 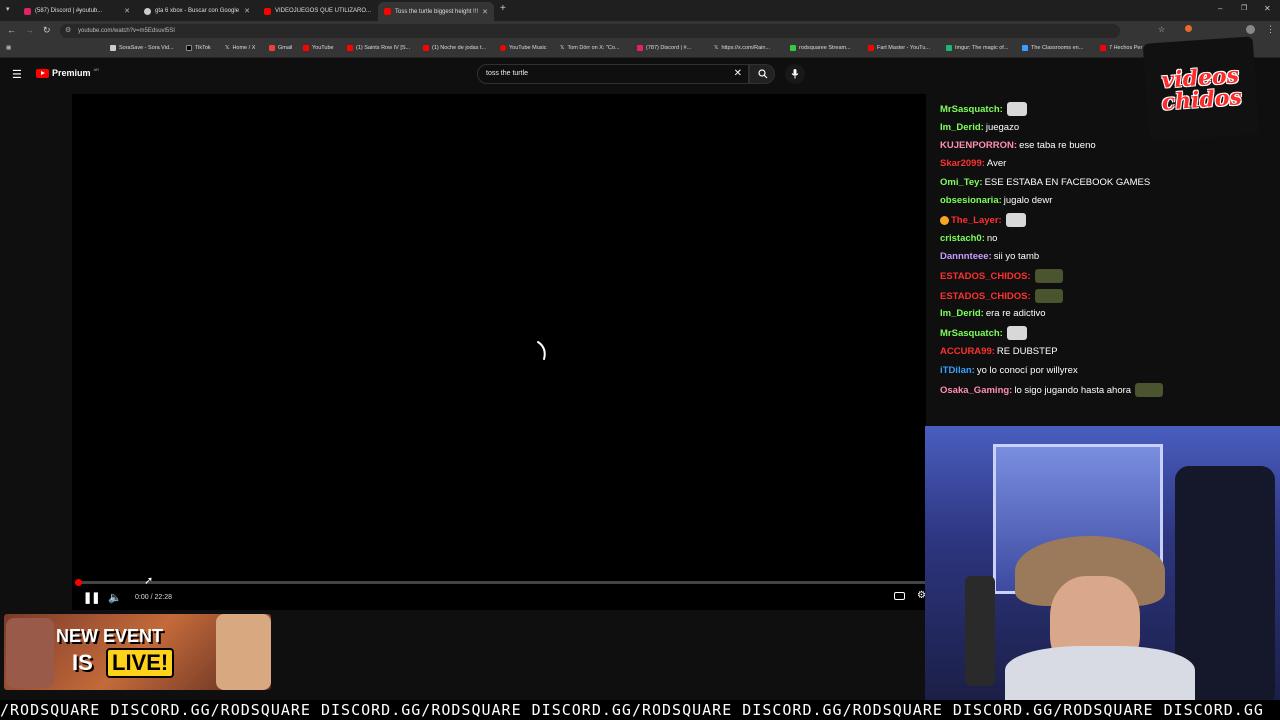 I want to click on restore-icon: ❐, so click(x=1244, y=8).